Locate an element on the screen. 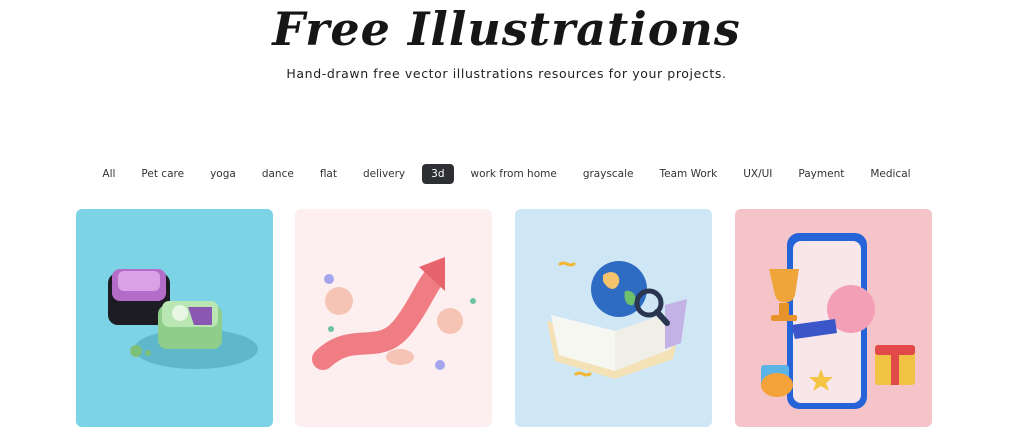 This screenshot has height=437, width=1013. 3d-phone-trophy-illustration-icon is located at coordinates (838, 321).